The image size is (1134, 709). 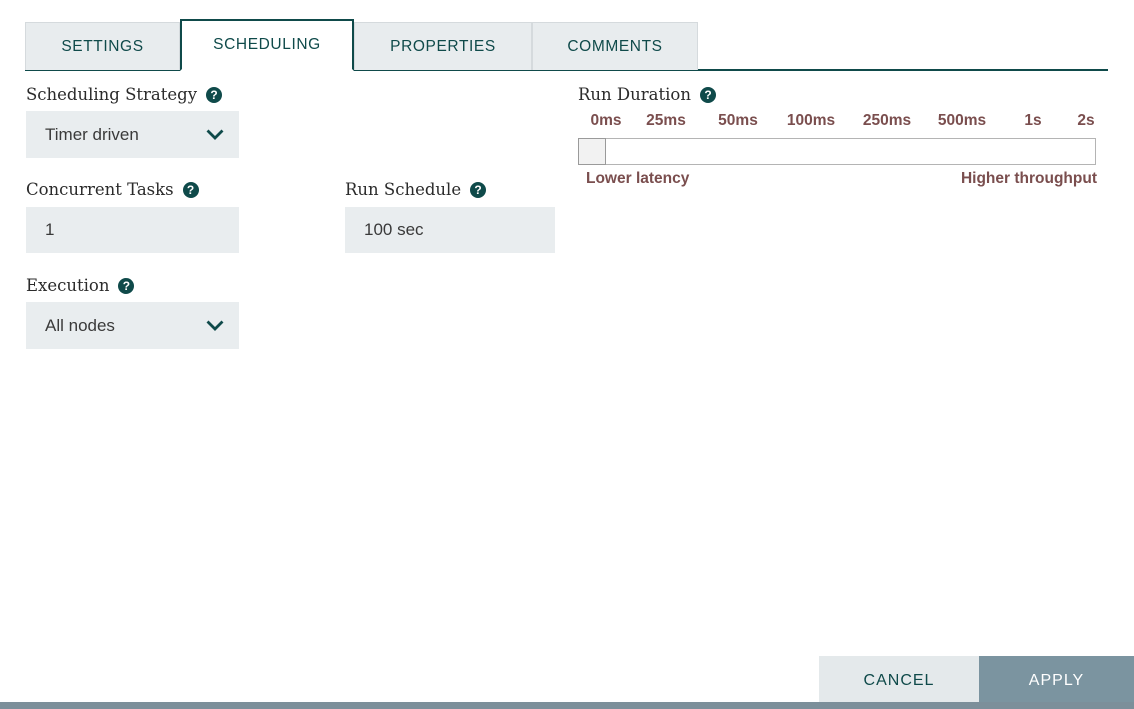 I want to click on tab-comments: COMMENTS, so click(x=615, y=46).